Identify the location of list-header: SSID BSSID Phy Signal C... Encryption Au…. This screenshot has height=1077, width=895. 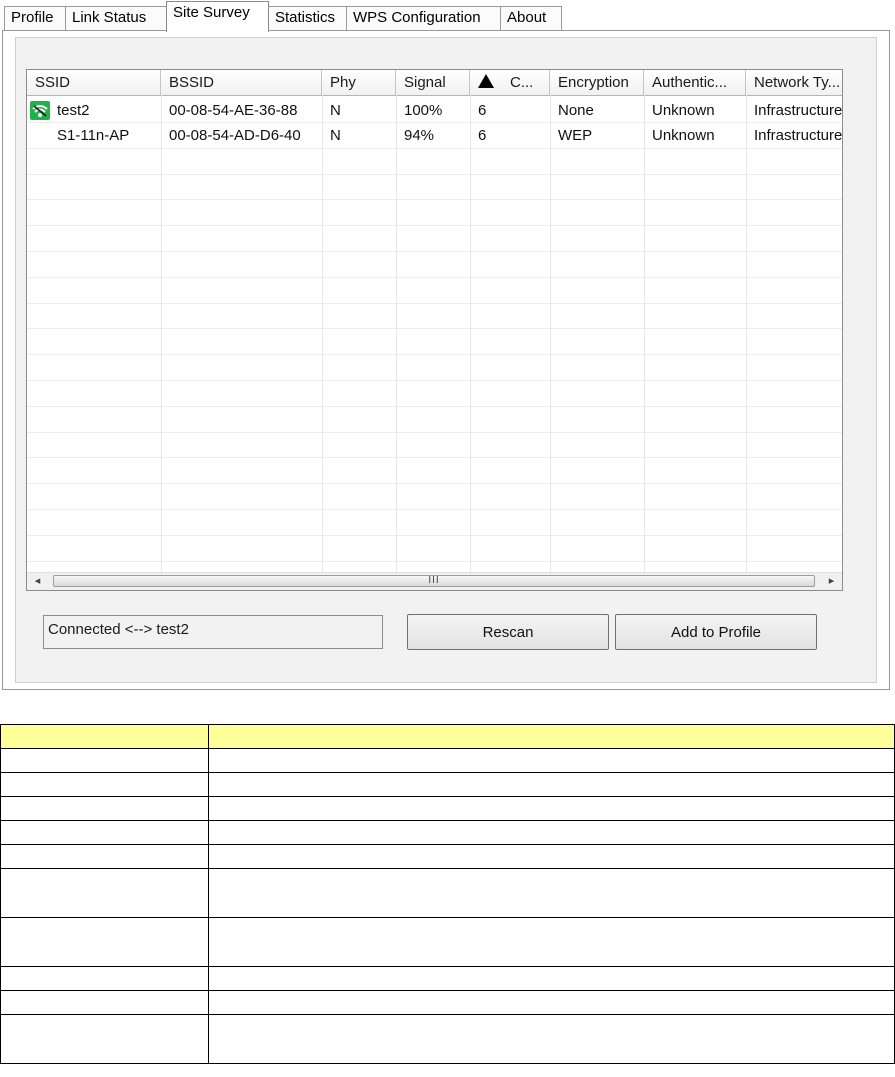
(434, 83).